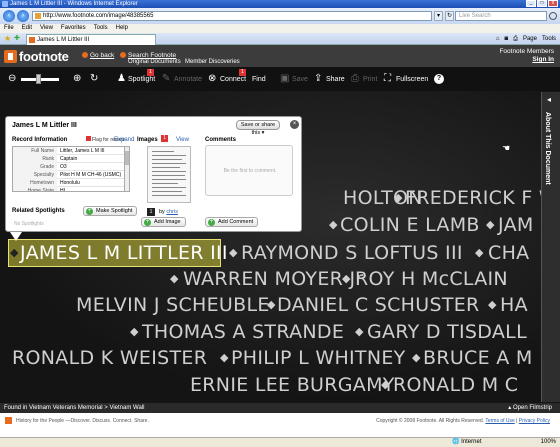 This screenshot has width=560, height=447. Describe the element at coordinates (71, 151) in the screenshot. I see `record-row: Full Name Littler, James L M III` at that location.